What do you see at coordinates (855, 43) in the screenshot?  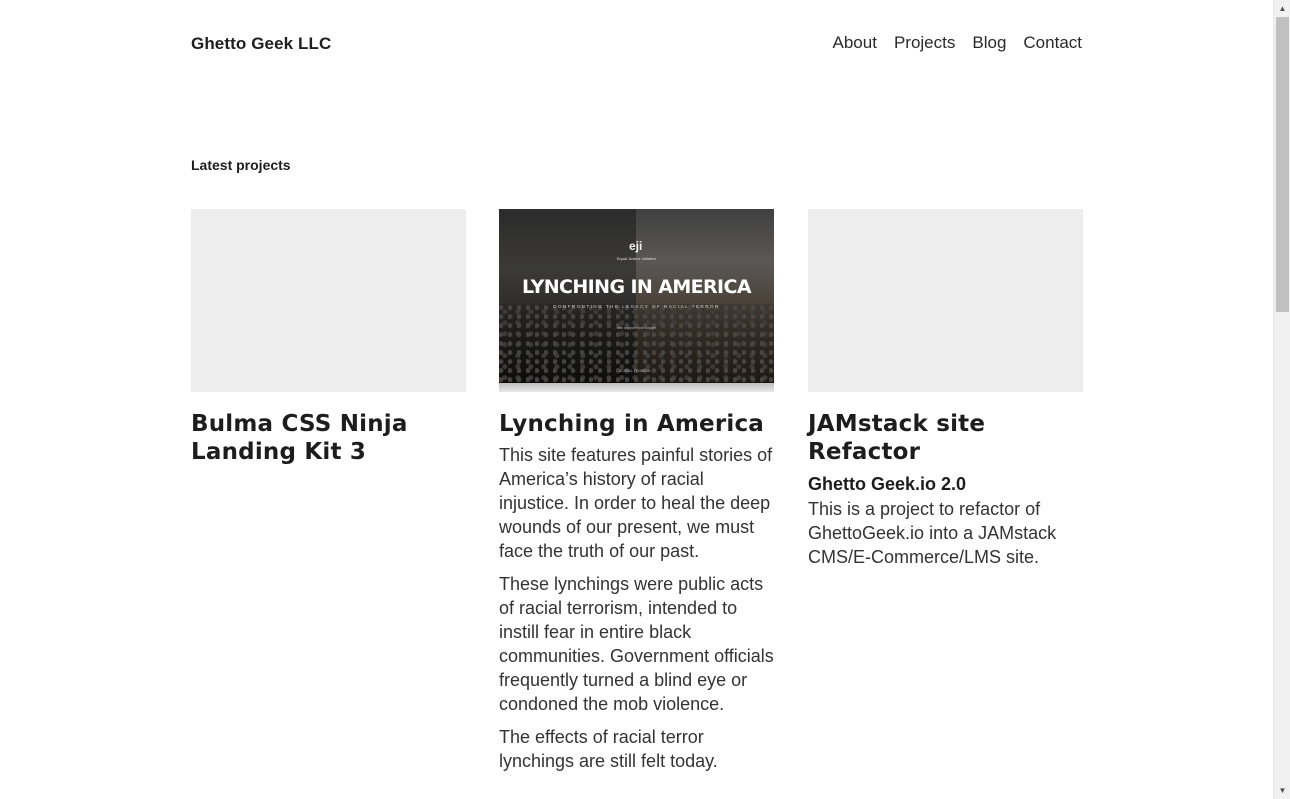 I see `nav-about-link: About` at bounding box center [855, 43].